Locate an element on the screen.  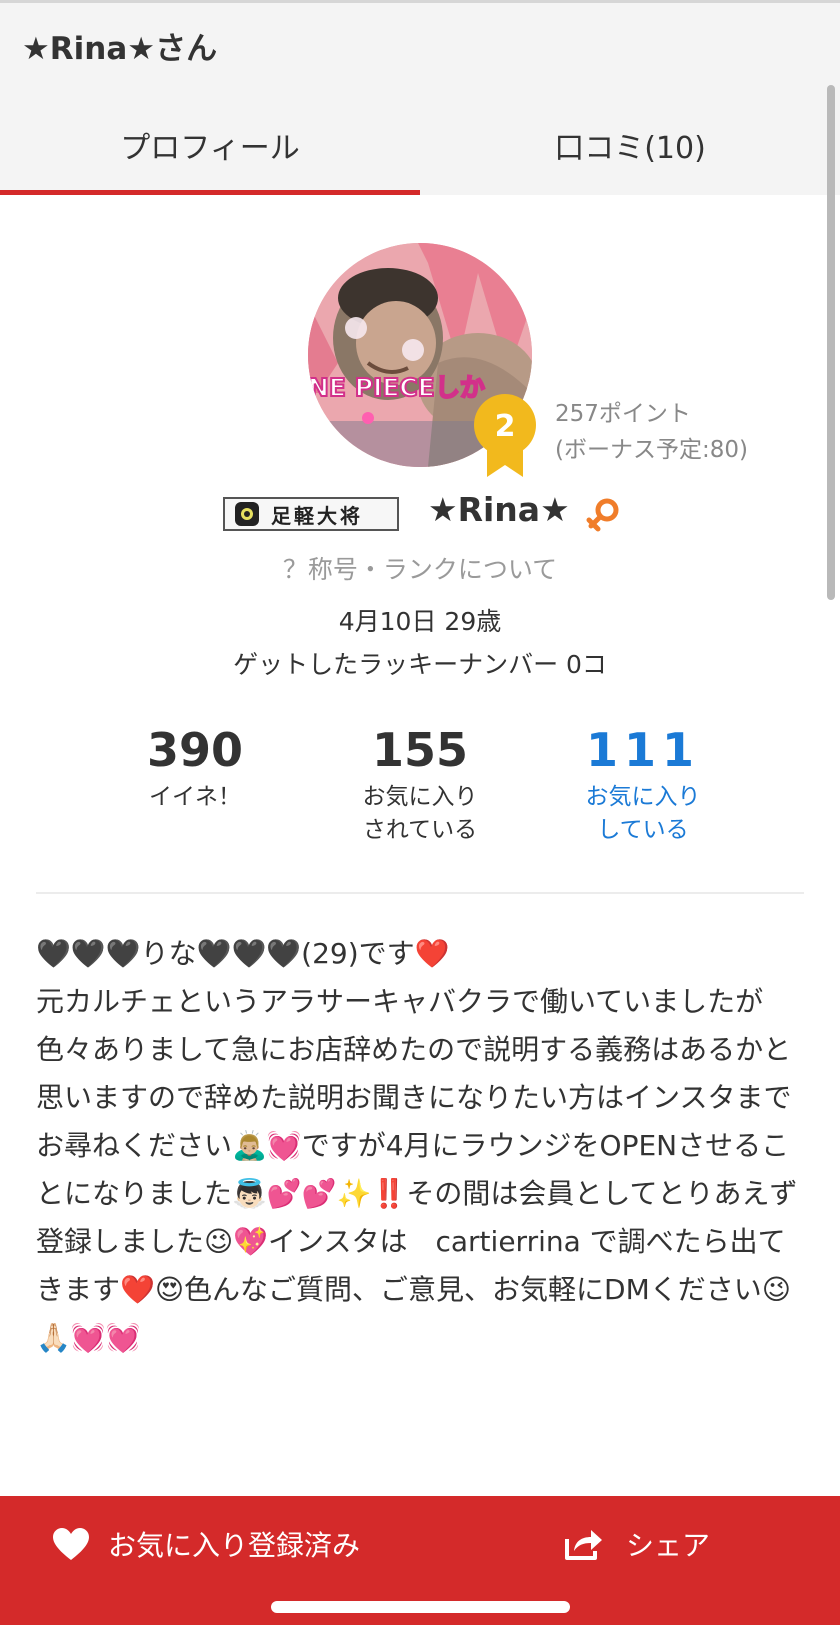
active-tab-indicator is located at coordinates (210, 192).